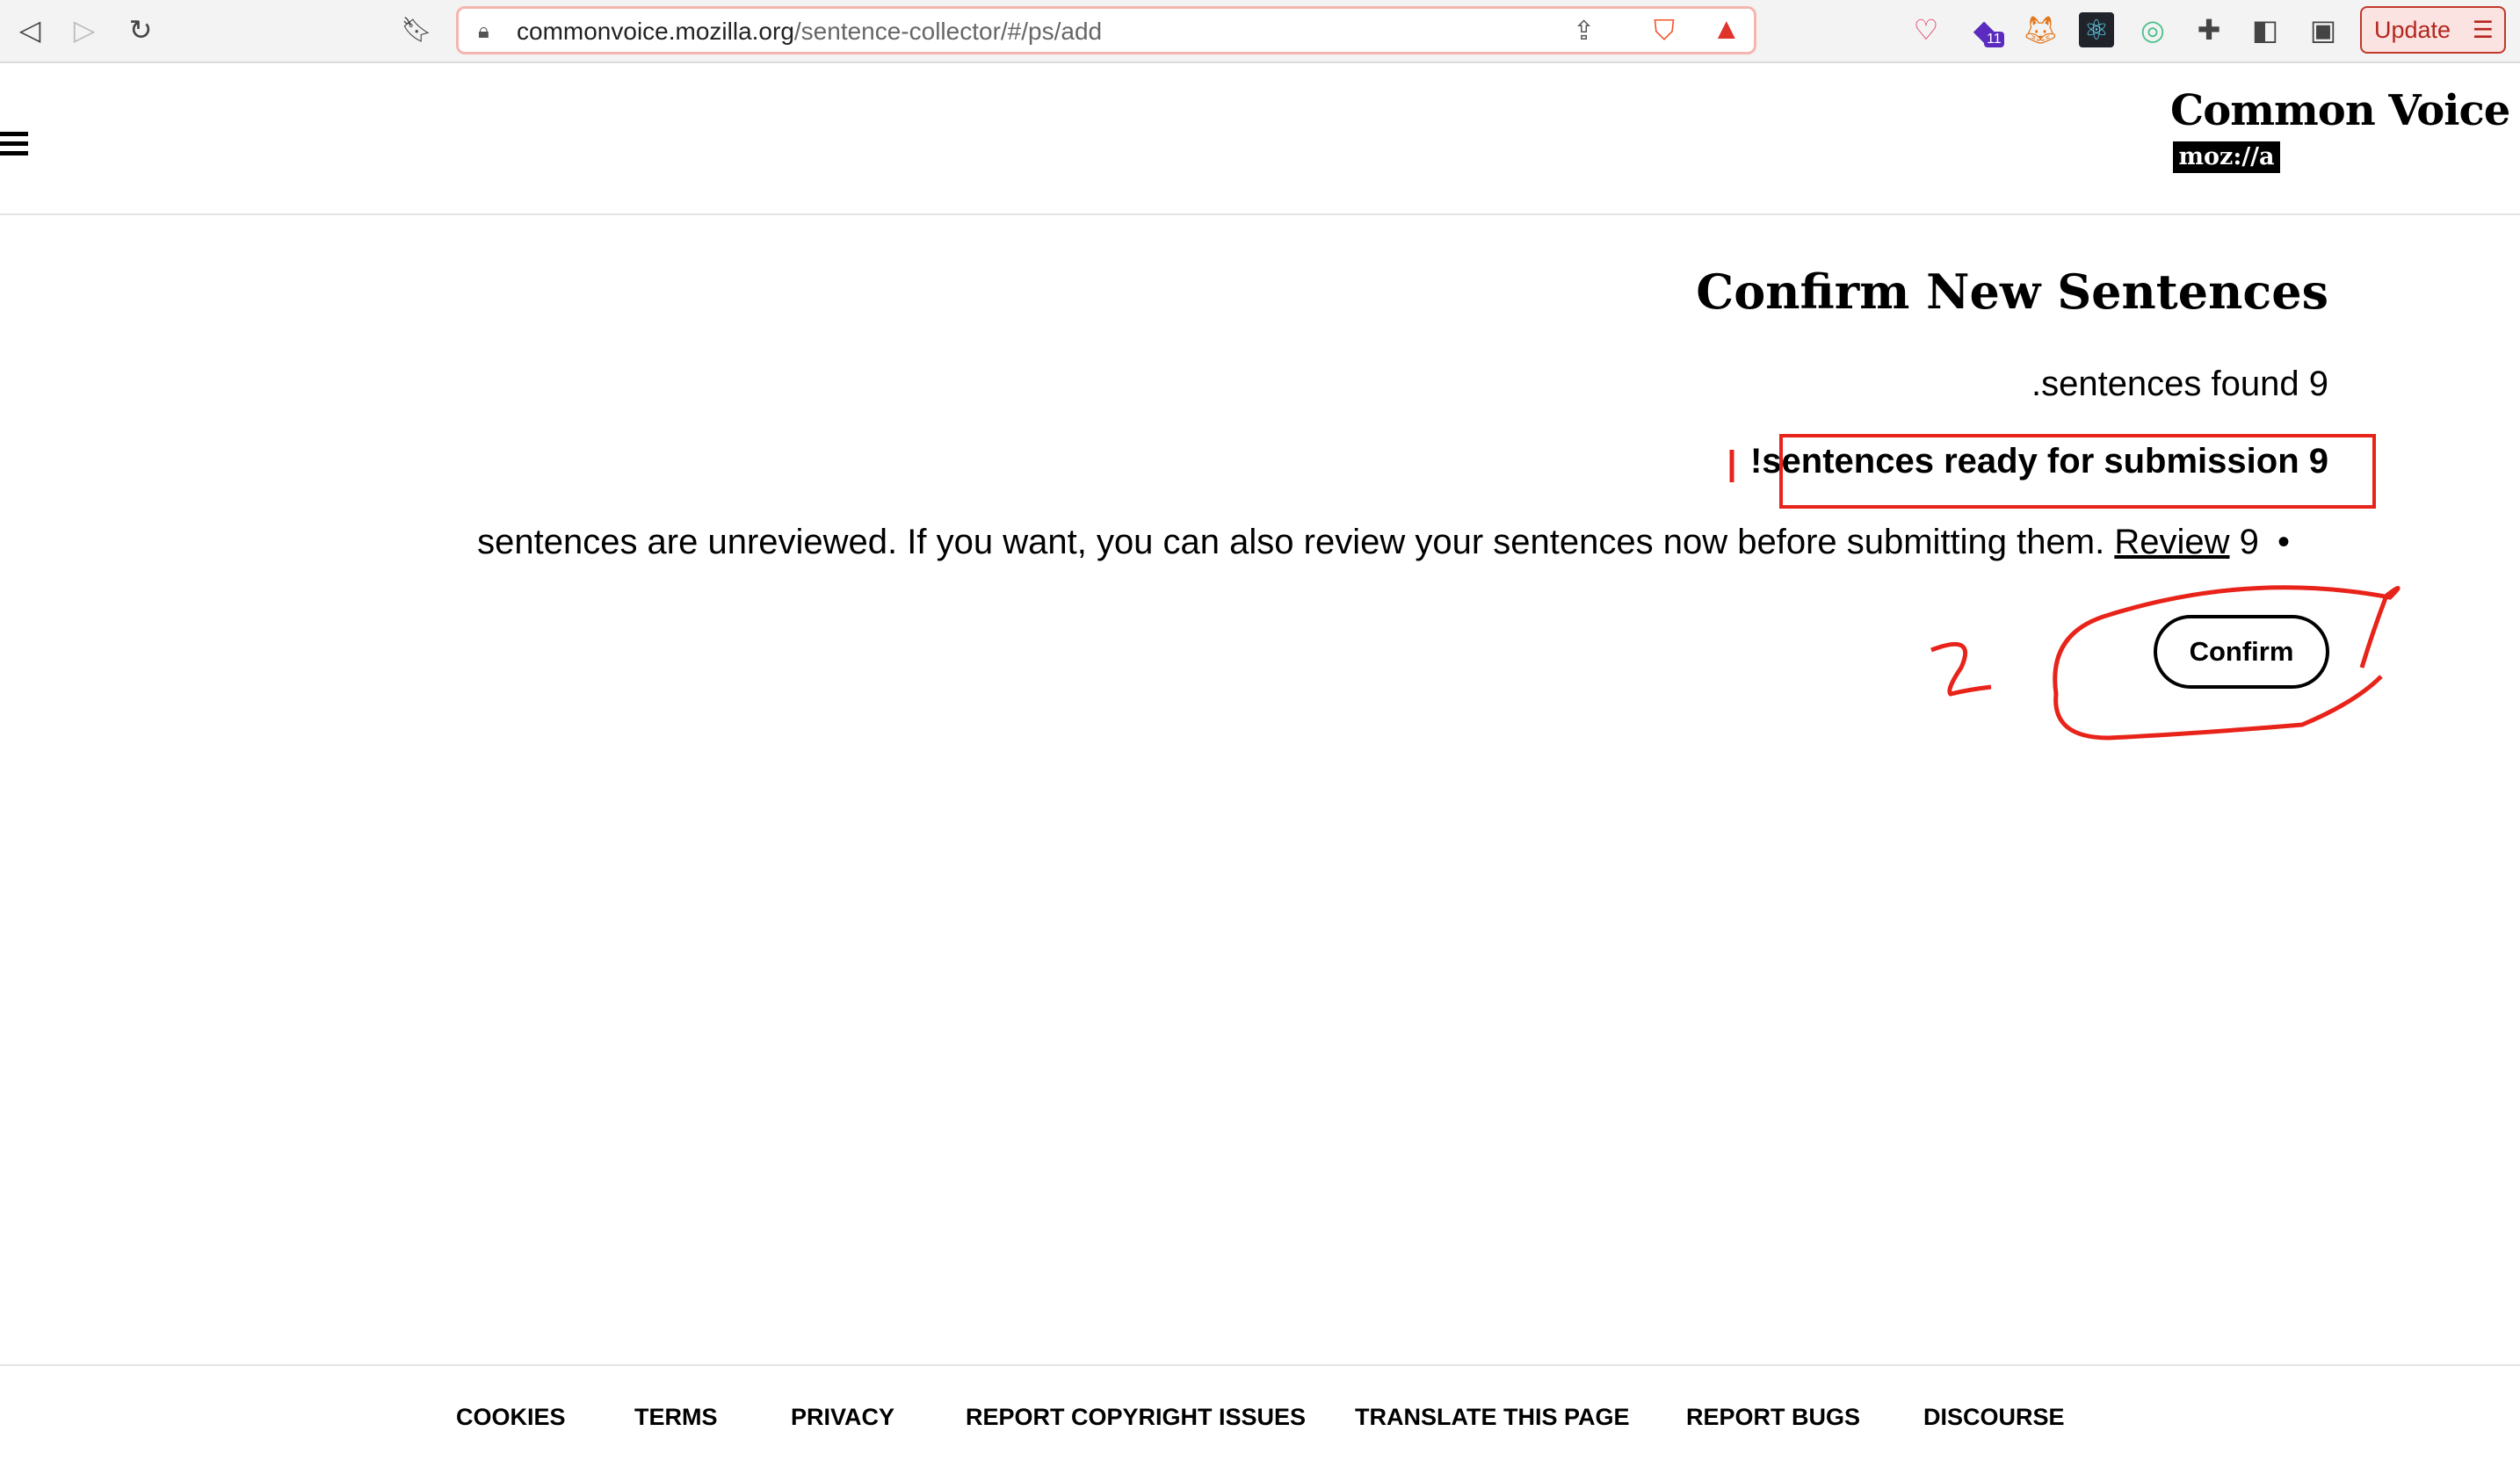  I want to click on annotation-layer, so click(2065, 595).